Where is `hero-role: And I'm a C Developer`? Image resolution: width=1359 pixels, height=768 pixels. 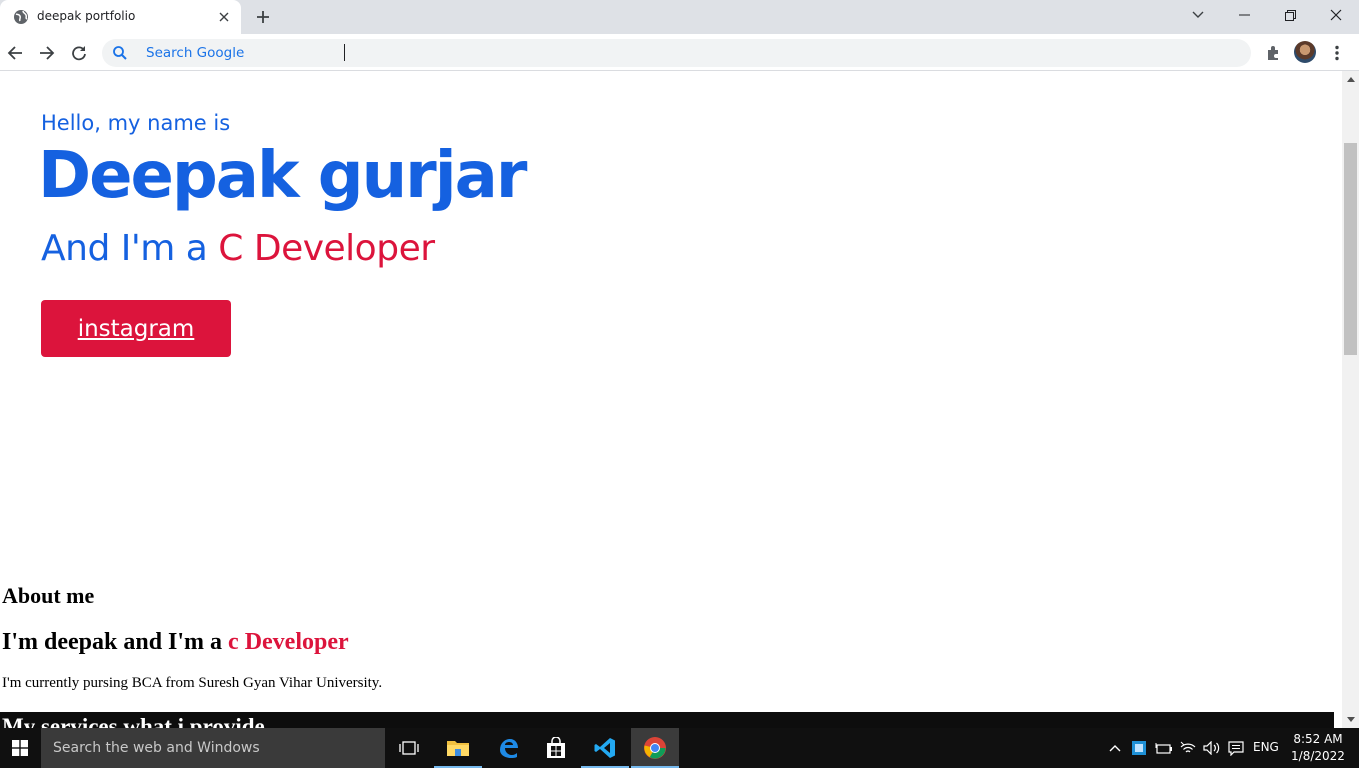
hero-role: And I'm a C Developer is located at coordinates (238, 248).